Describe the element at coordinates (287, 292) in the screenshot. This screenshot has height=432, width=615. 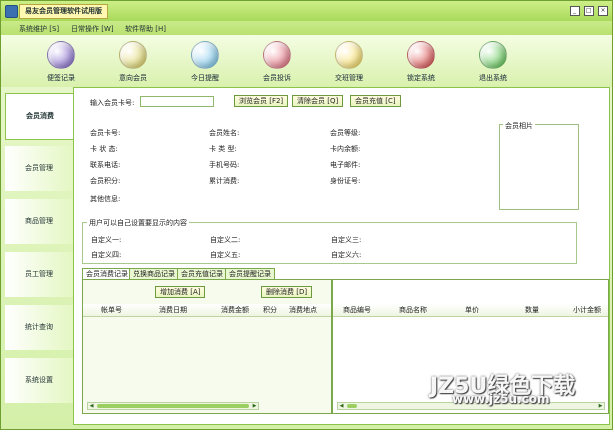
I see `delete-consume-button: 删除消费 [D]` at that location.